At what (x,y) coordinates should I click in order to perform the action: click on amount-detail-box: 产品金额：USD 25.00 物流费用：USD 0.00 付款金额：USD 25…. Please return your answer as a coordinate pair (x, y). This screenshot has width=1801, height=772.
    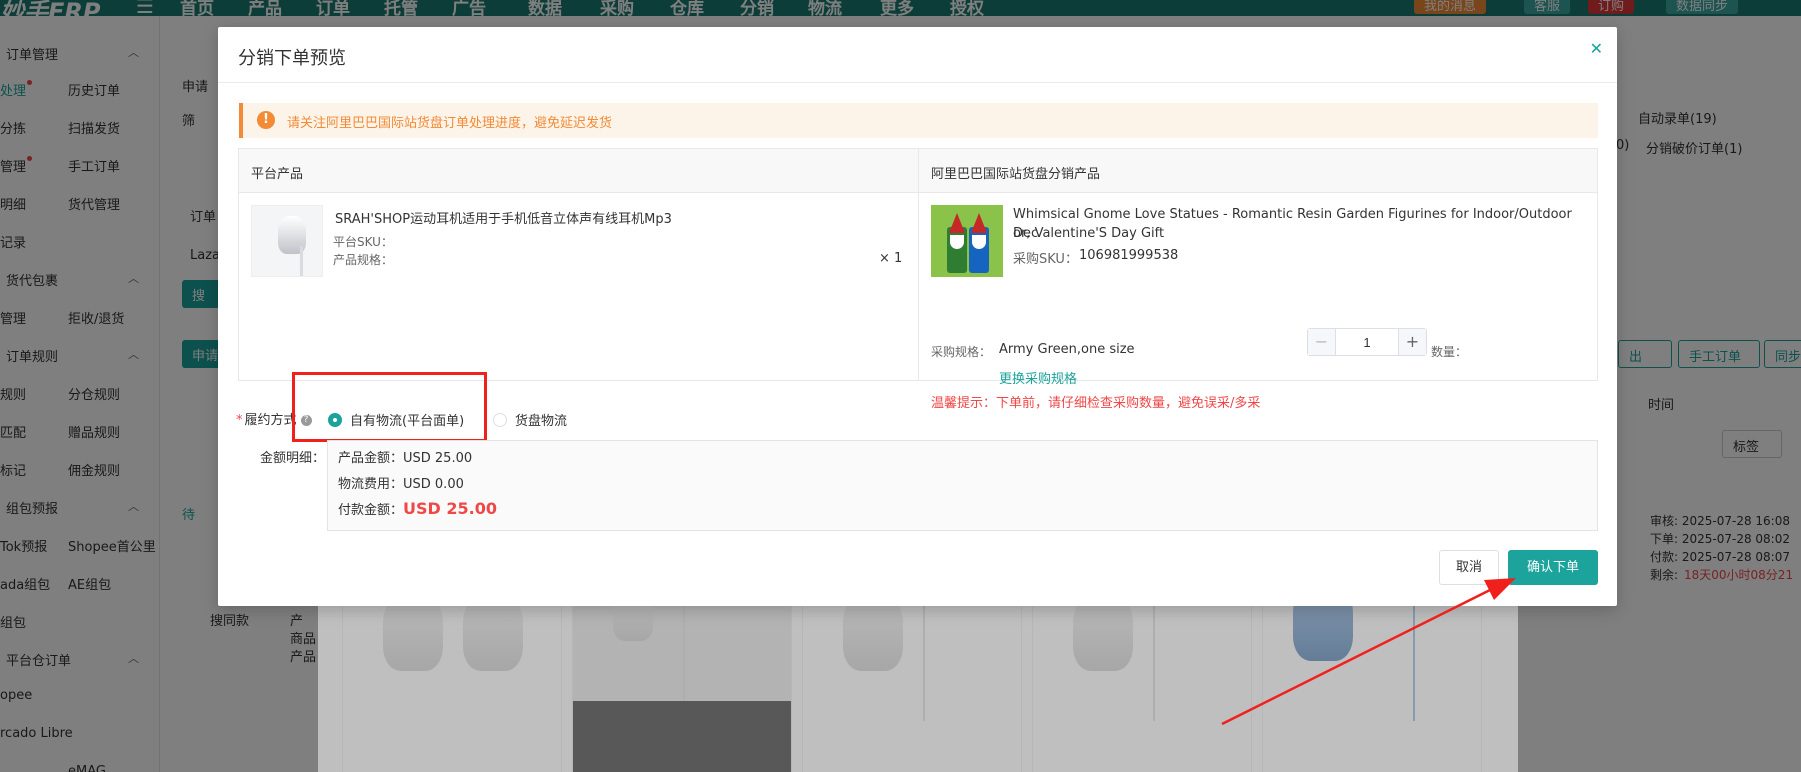
    Looking at the image, I should click on (962, 485).